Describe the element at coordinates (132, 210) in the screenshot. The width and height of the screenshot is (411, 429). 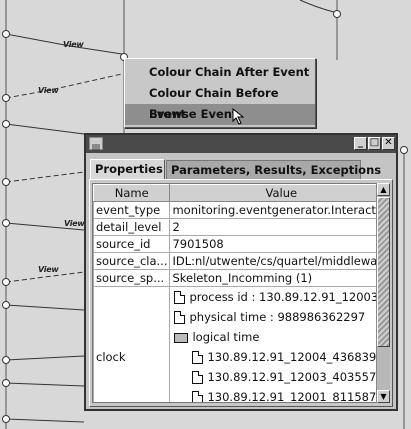
I see `property-name: event_type` at that location.